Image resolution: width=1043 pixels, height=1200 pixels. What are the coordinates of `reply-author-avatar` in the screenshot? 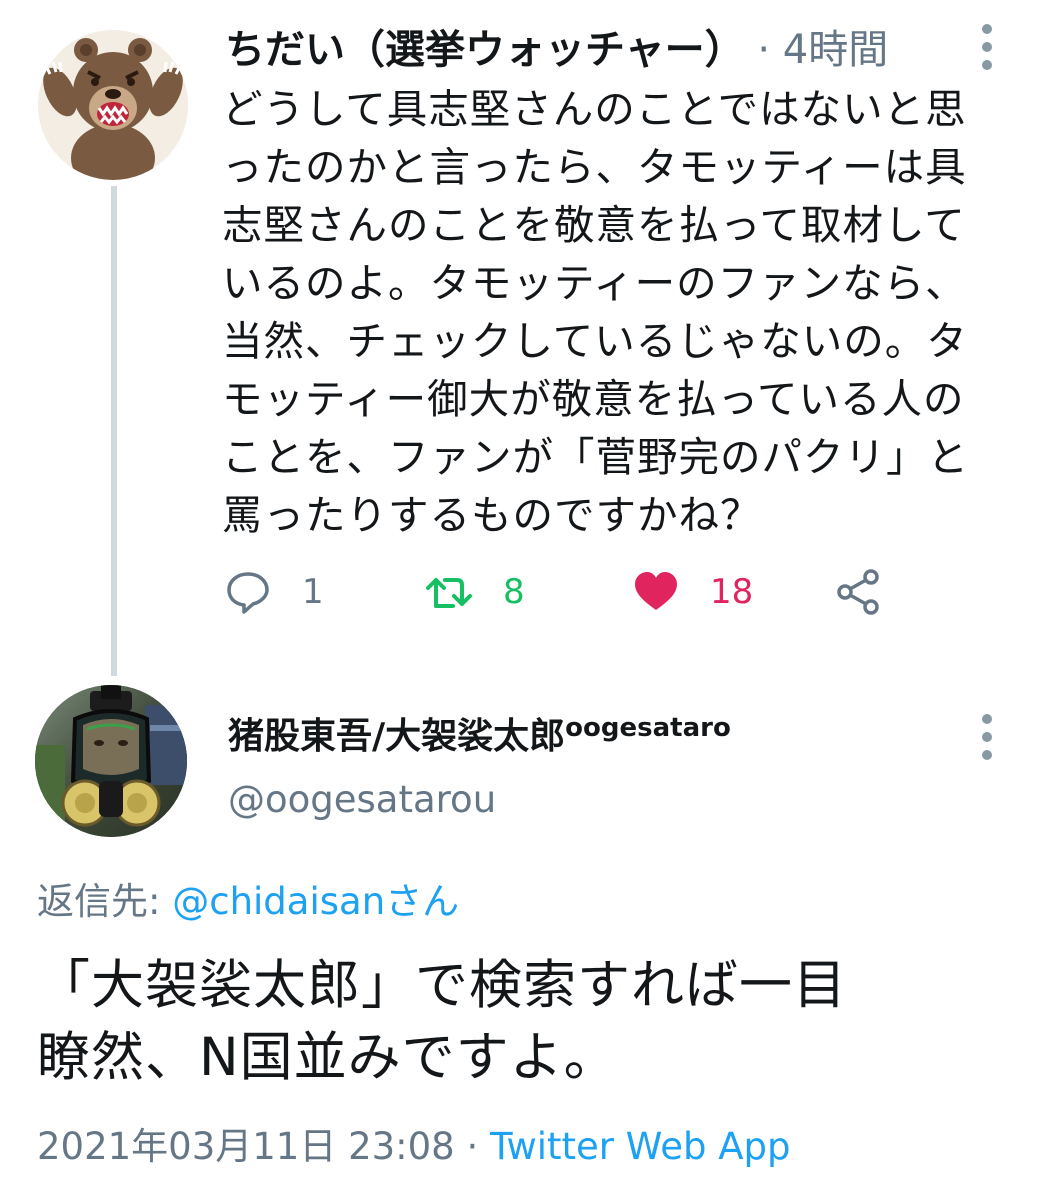 It's located at (111, 761).